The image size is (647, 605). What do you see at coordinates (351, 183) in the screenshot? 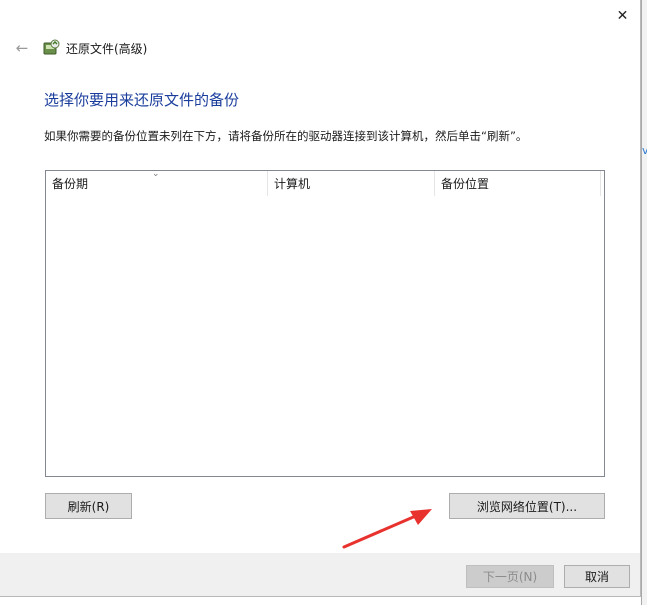
I see `column-header-computer: 计算机` at bounding box center [351, 183].